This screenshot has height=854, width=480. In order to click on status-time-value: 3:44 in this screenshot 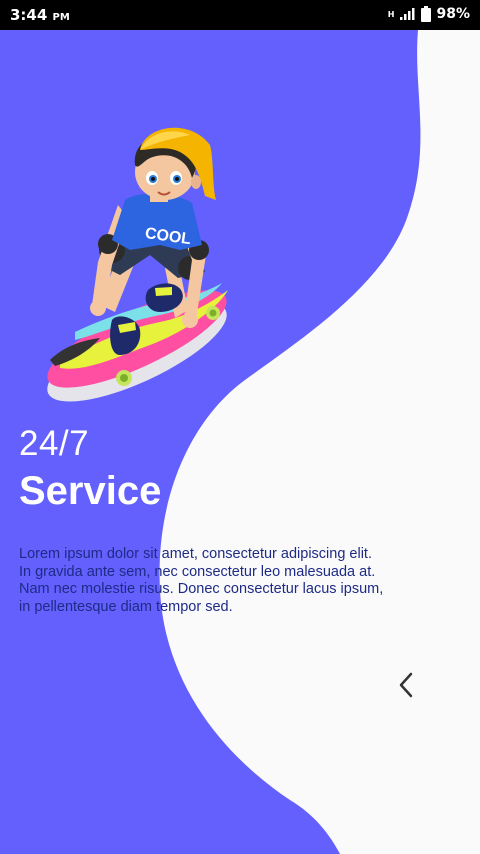, I will do `click(29, 15)`.